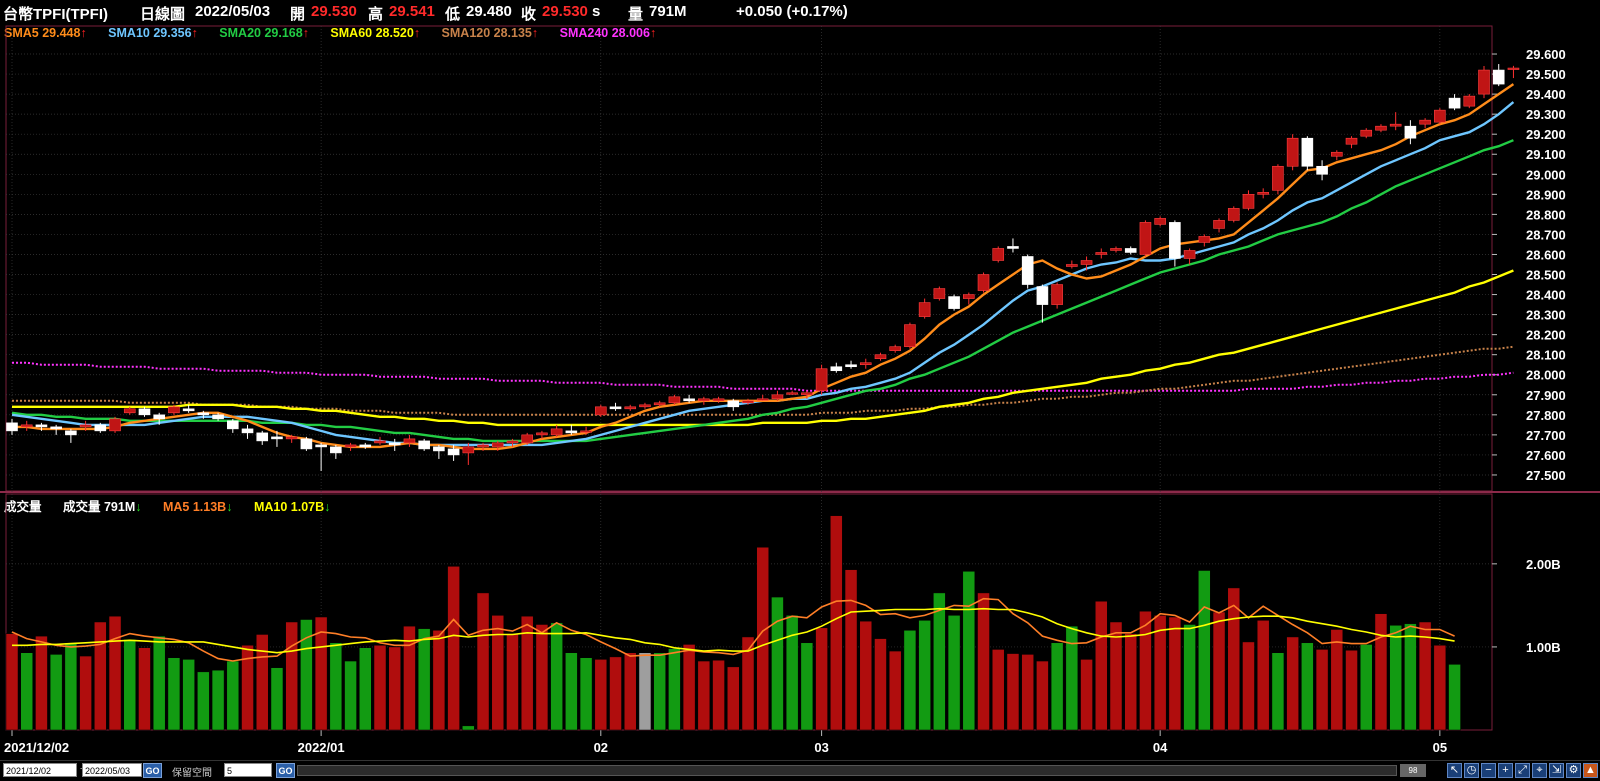 The width and height of the screenshot is (1600, 781). What do you see at coordinates (1546, 54) in the screenshot?
I see `price-tick-label: 29.600` at bounding box center [1546, 54].